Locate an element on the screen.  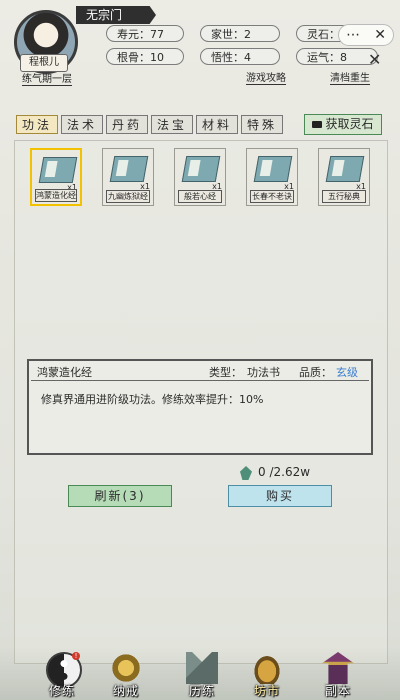
price-text: 0 /2.62w is located at coordinates (284, 472).